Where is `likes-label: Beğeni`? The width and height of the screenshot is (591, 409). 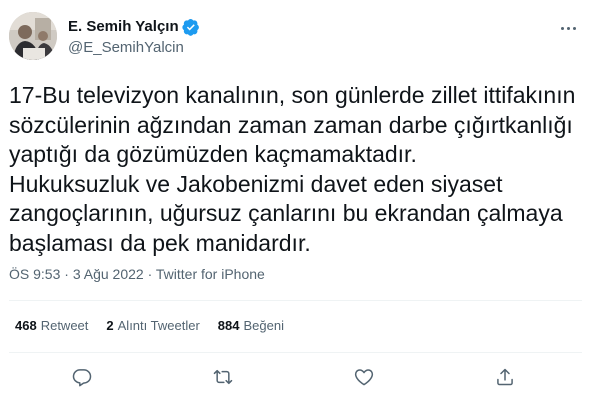
likes-label: Beğeni is located at coordinates (263, 325).